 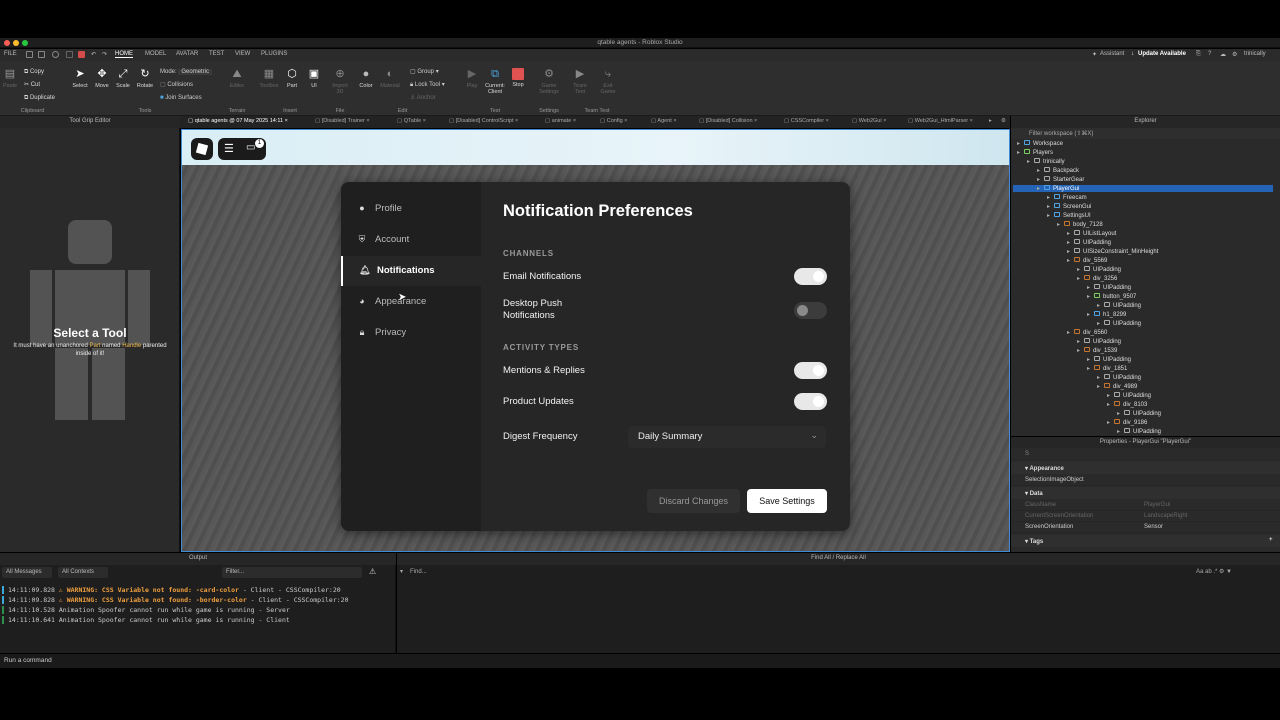 I want to click on roblox-menu-button, so click(x=202, y=149).